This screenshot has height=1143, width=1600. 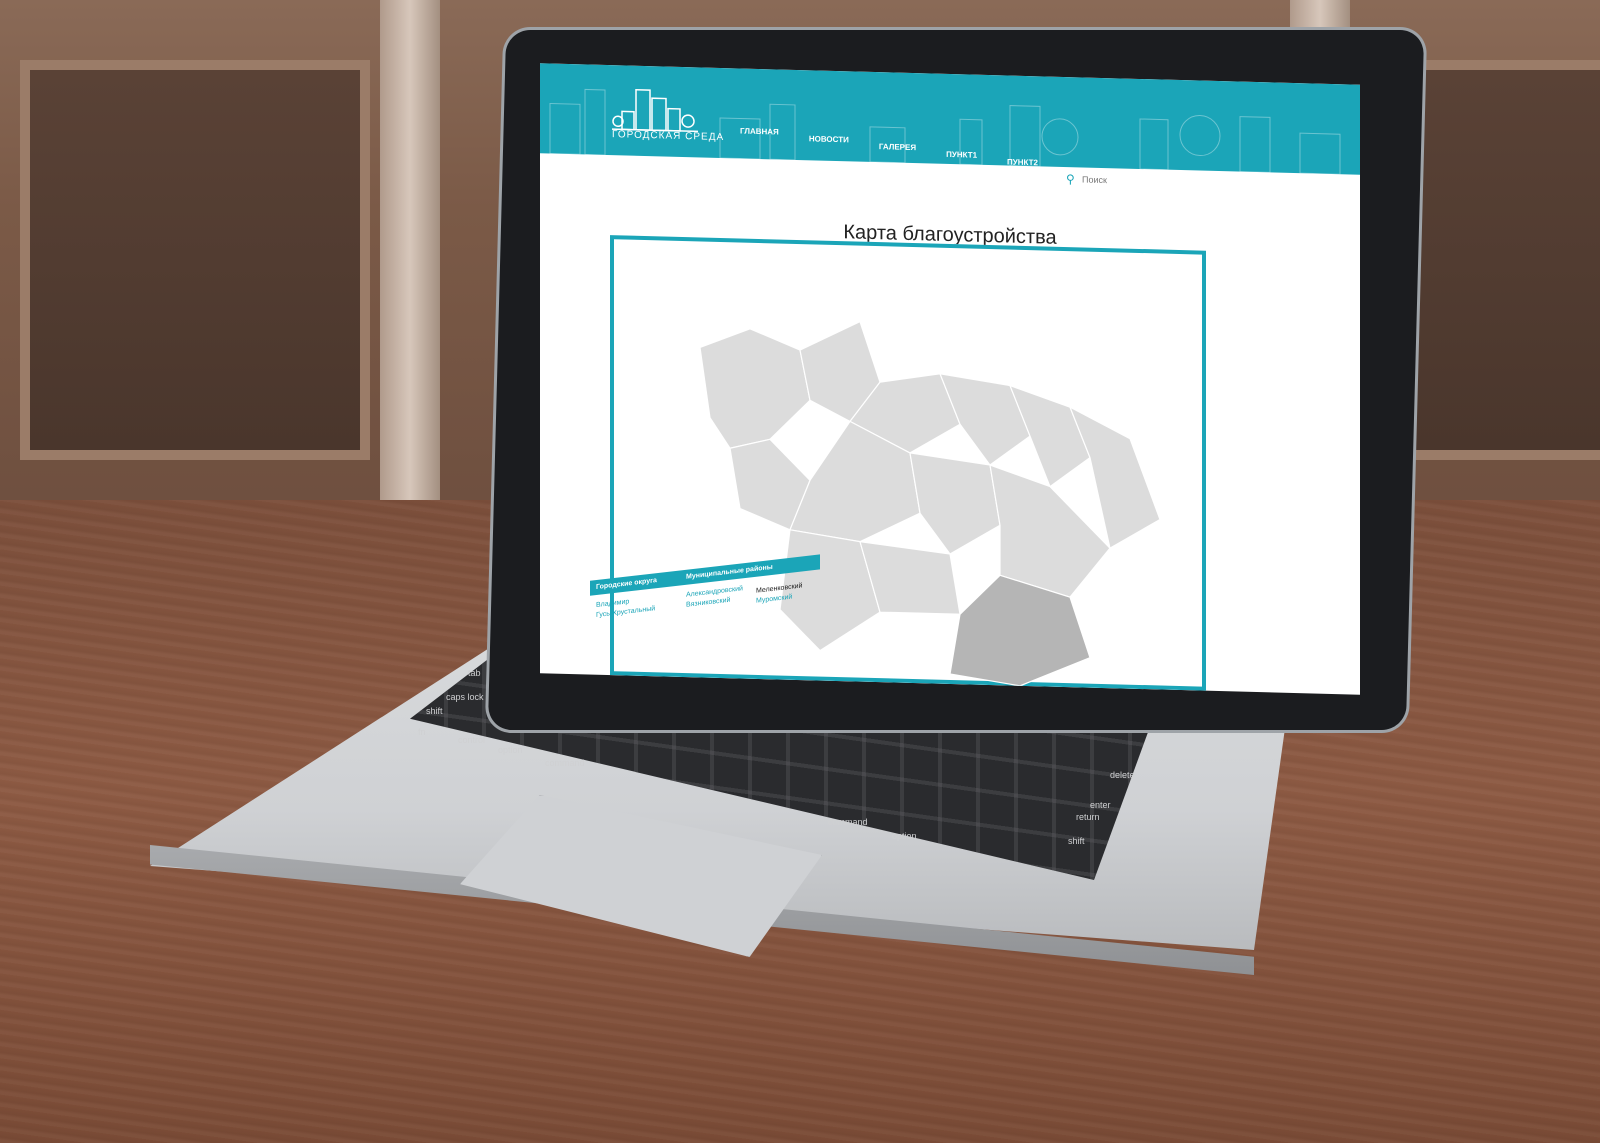 I want to click on background-window-left, so click(x=195, y=260).